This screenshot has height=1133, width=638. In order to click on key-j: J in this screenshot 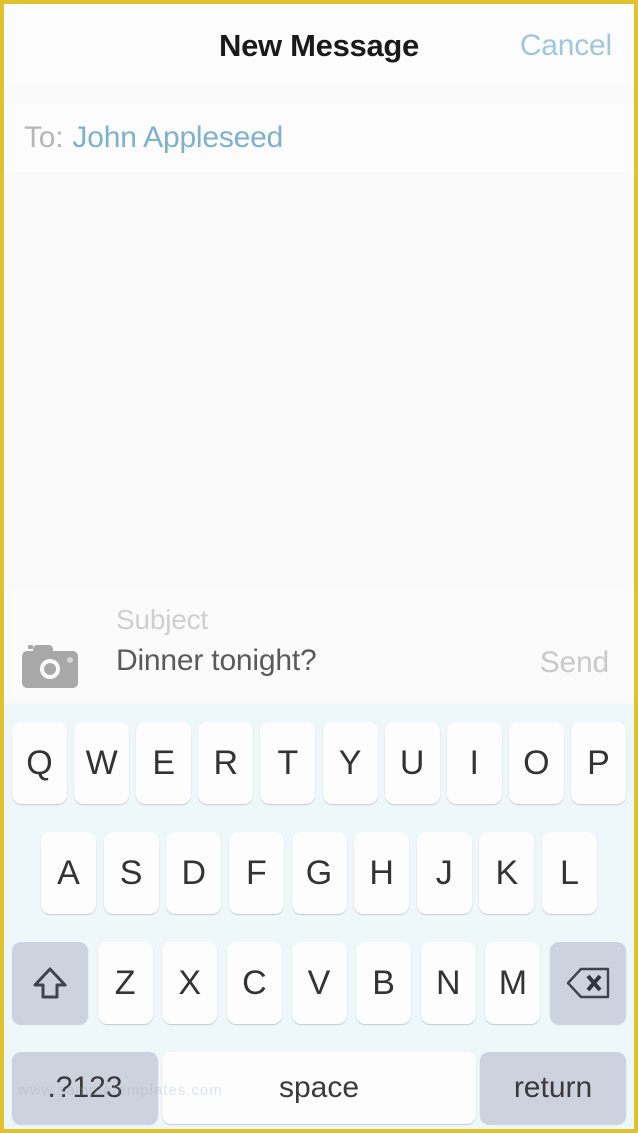, I will do `click(444, 873)`.